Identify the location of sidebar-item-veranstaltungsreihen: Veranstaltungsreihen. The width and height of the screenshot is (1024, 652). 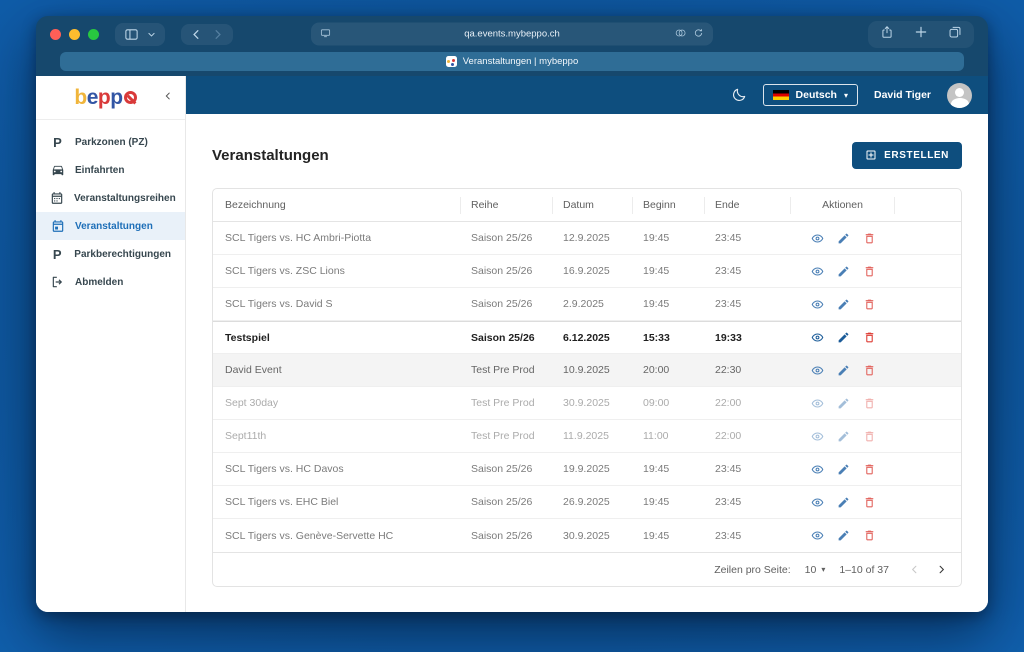
(110, 198).